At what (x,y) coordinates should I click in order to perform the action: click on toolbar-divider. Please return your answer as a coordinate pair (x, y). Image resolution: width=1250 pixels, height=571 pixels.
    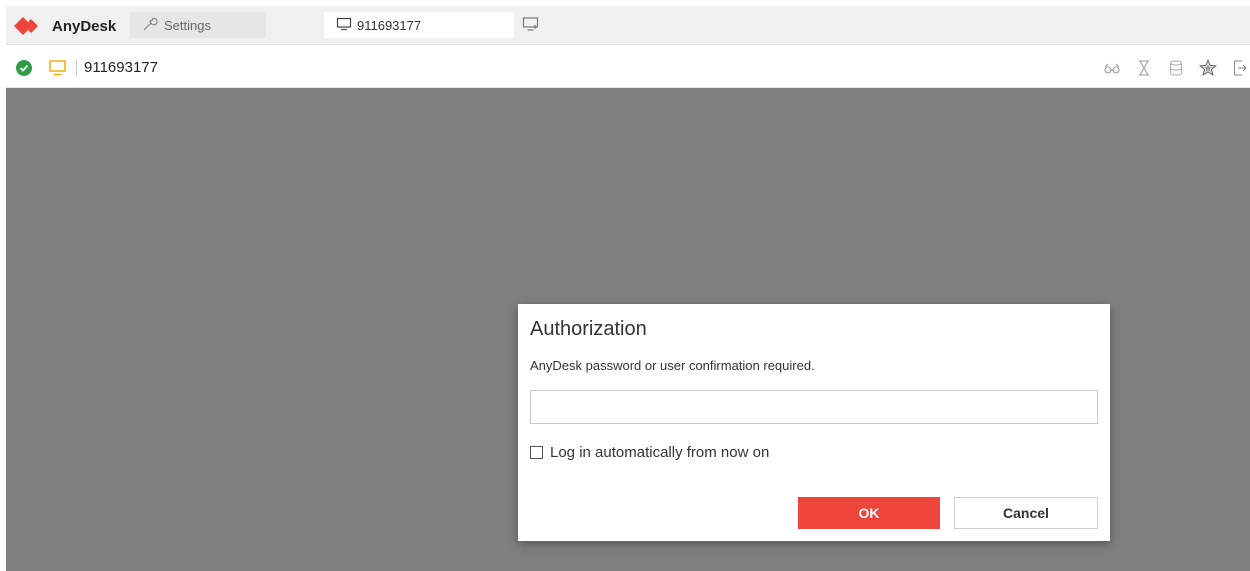
    Looking at the image, I should click on (76, 68).